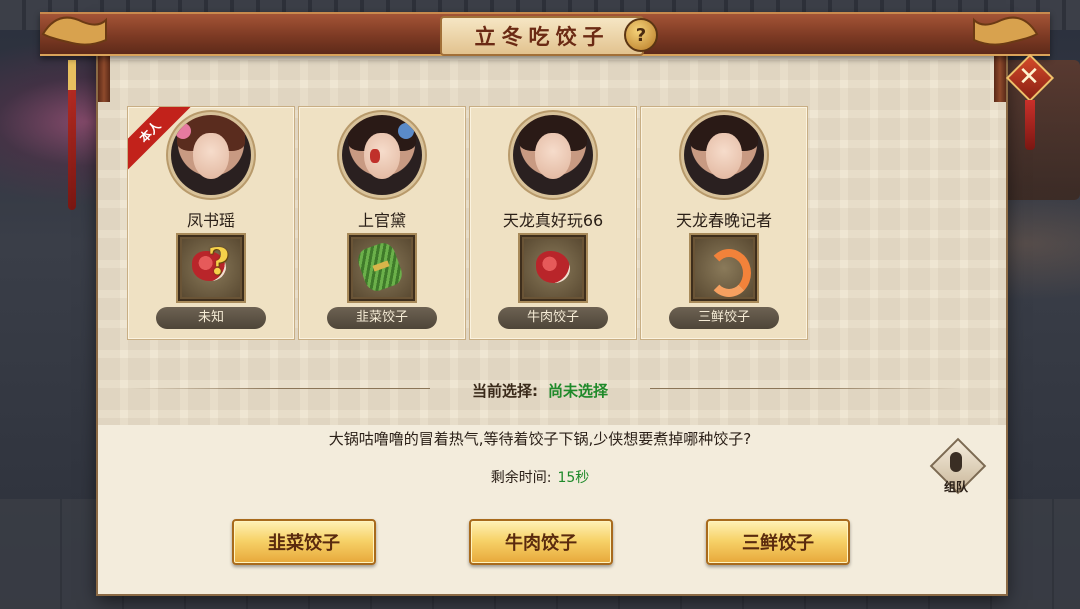 The height and width of the screenshot is (609, 1080). I want to click on page-title: 立冬吃饺子, so click(542, 36).